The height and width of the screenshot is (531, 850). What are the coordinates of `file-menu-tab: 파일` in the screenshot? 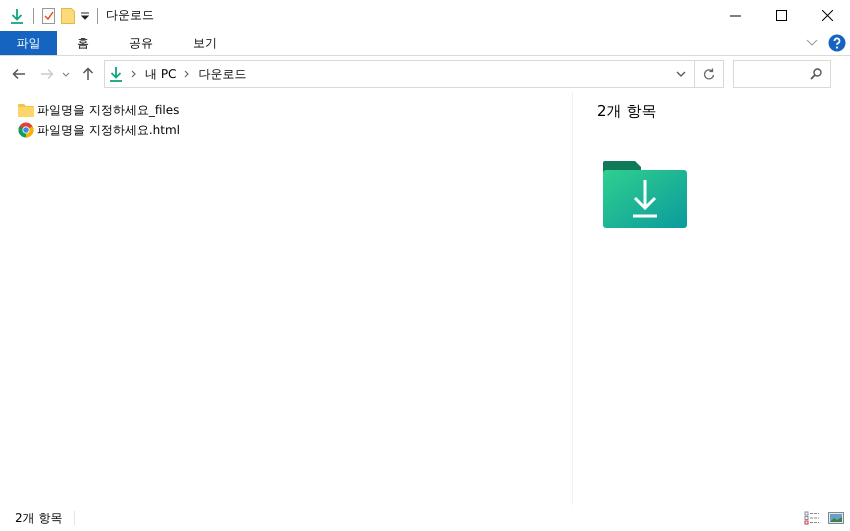 It's located at (28, 43).